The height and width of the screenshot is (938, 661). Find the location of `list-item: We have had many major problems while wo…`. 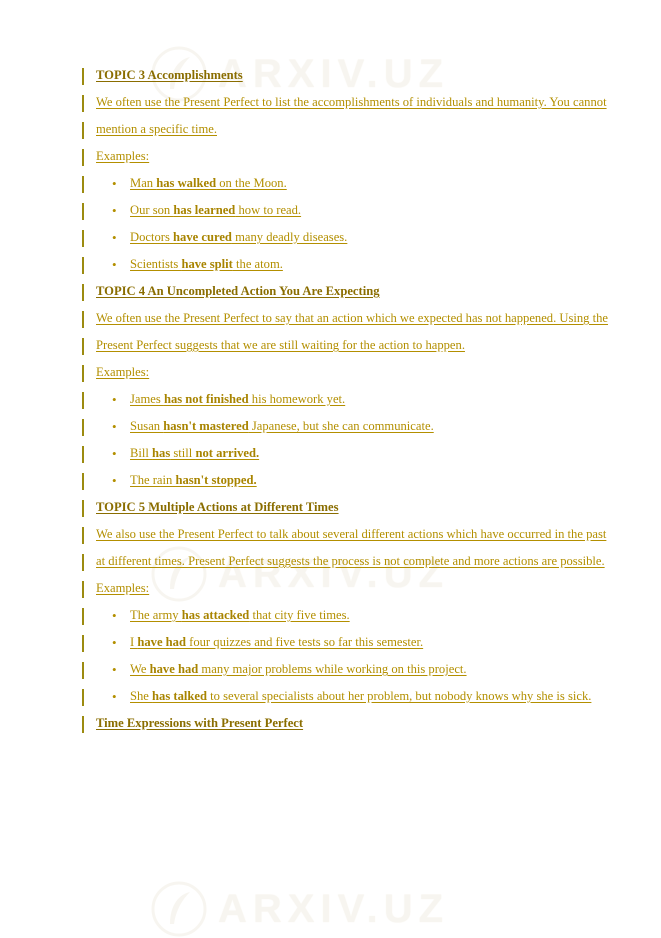

list-item: We have had many major problems while wo… is located at coordinates (354, 669).